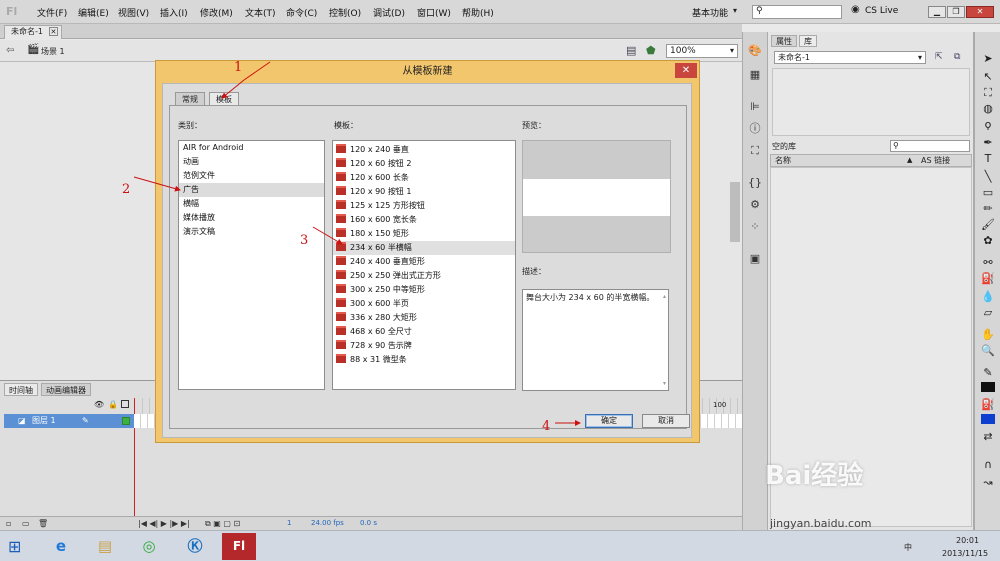 This screenshot has width=1000, height=561. Describe the element at coordinates (195, 546) in the screenshot. I see `kugou-icon: Ⓚ` at that location.